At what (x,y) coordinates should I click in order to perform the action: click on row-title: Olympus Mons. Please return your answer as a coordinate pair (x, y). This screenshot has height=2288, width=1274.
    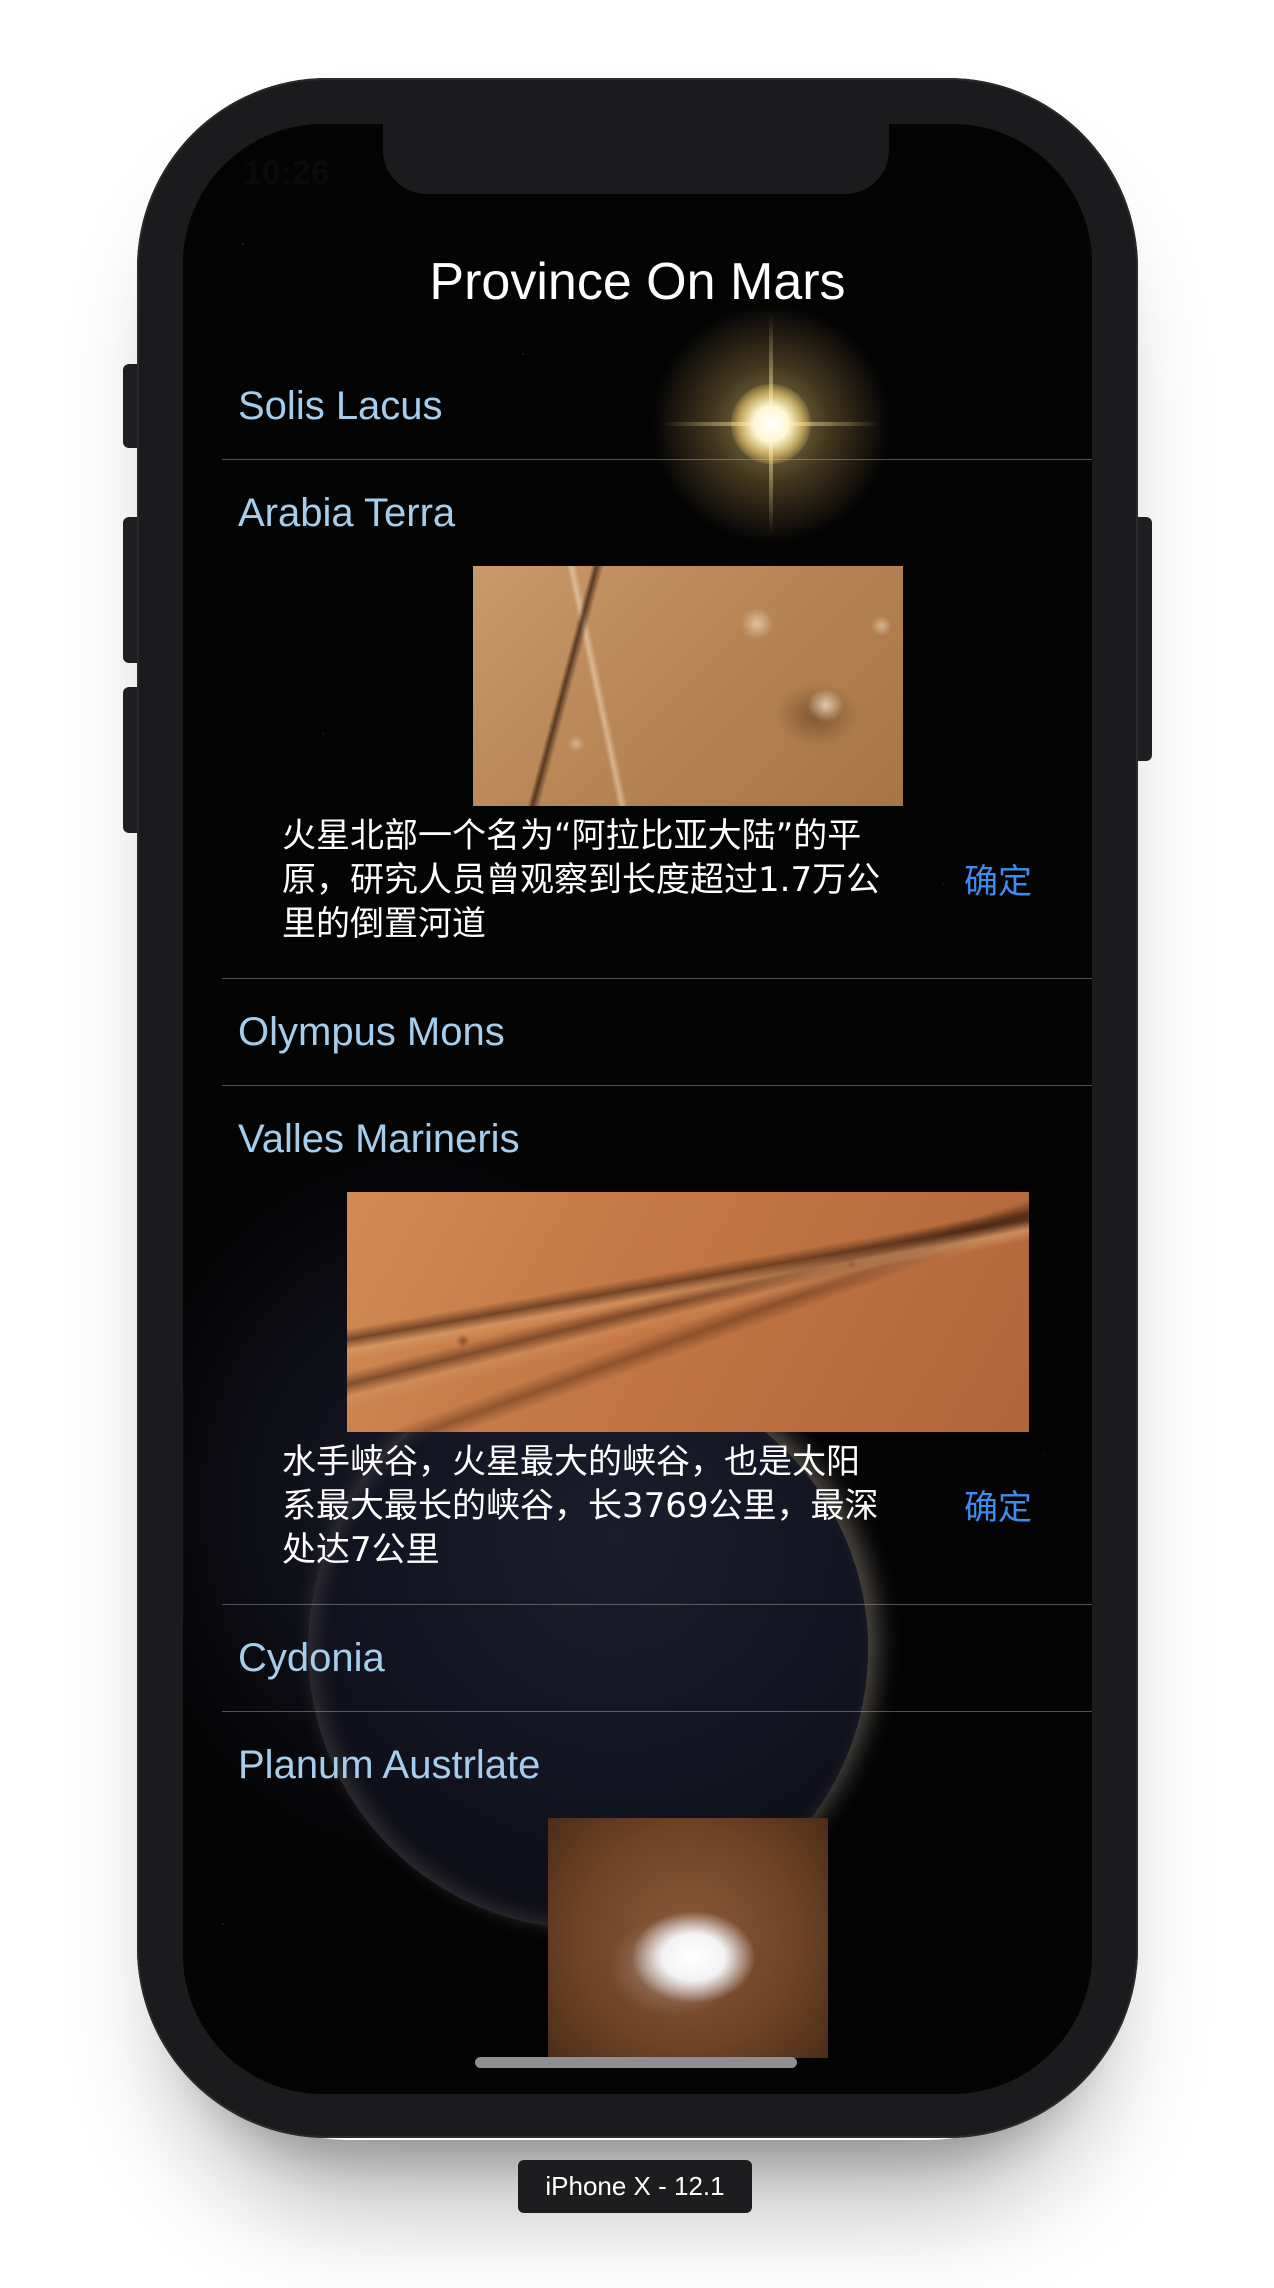
    Looking at the image, I should click on (657, 1032).